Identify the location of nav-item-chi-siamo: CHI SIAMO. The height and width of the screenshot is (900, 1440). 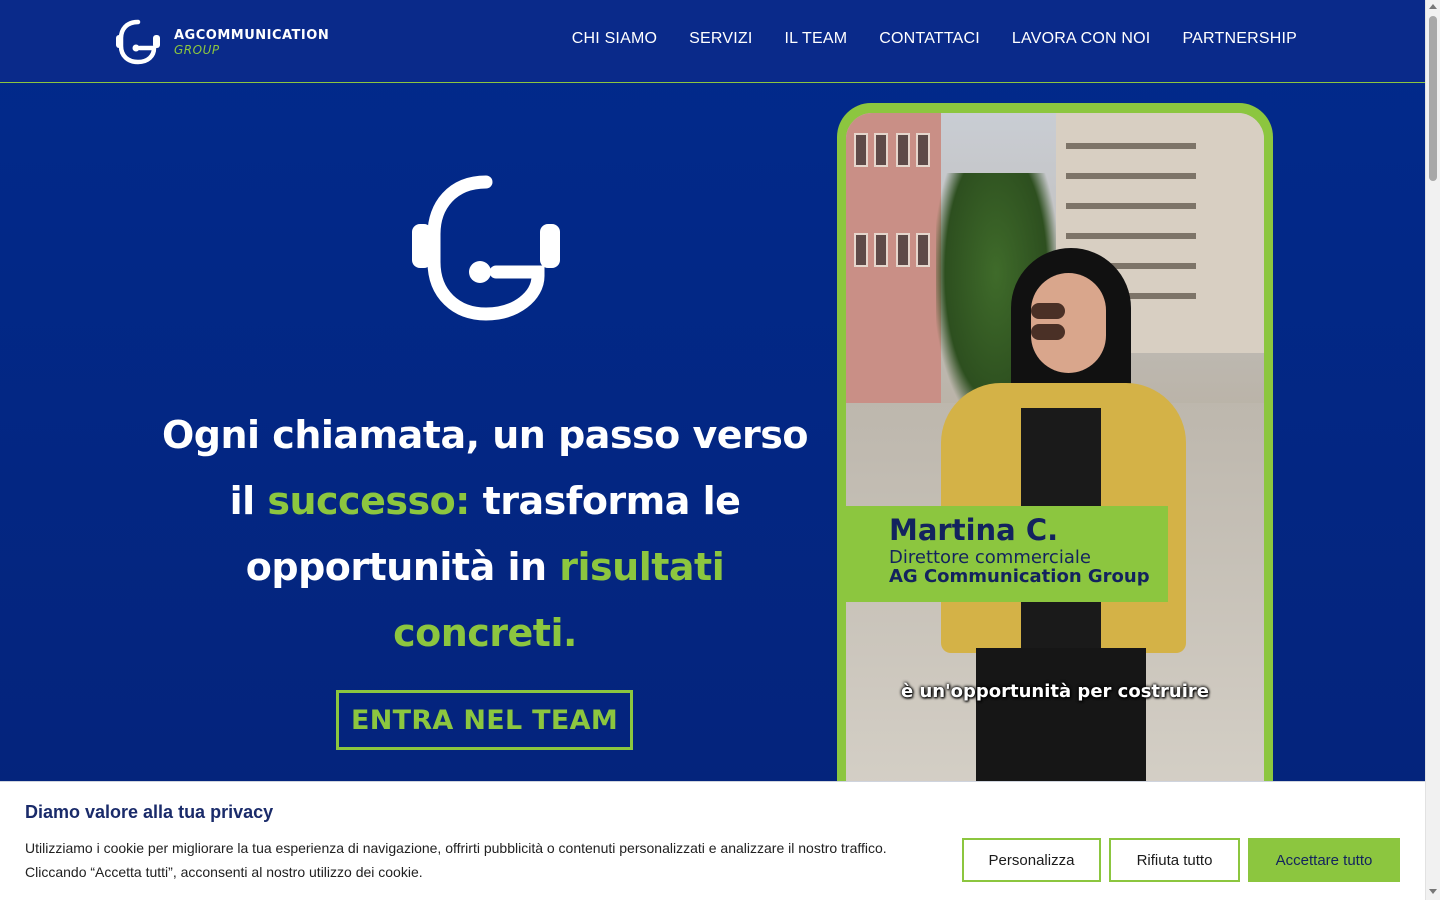
(614, 39).